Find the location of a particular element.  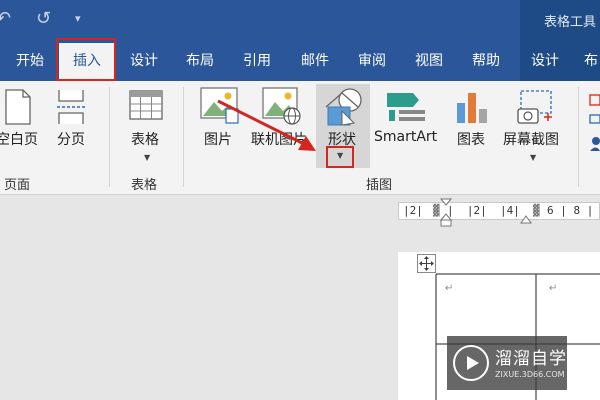

watermark: 溜溜自学 ZIXUE.3D66.COM is located at coordinates (507, 363).